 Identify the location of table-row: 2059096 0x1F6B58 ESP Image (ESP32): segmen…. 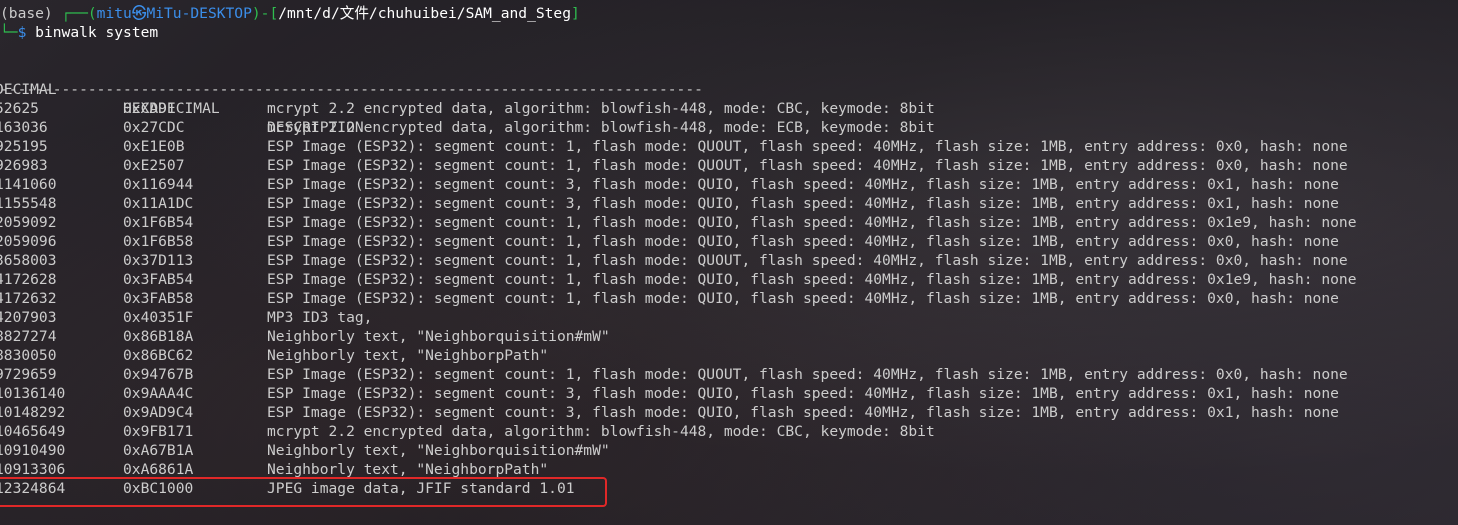
(729, 241).